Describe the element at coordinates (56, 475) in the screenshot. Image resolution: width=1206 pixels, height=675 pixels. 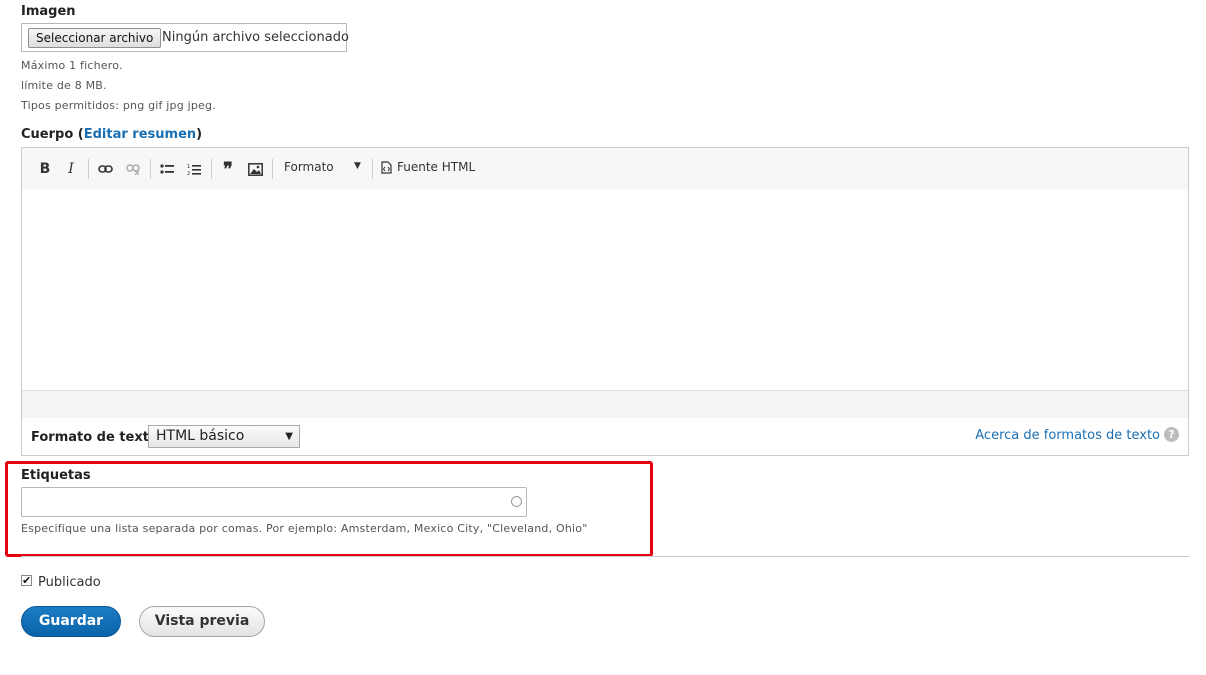
I see `tags-field-label: Etiquetas` at that location.